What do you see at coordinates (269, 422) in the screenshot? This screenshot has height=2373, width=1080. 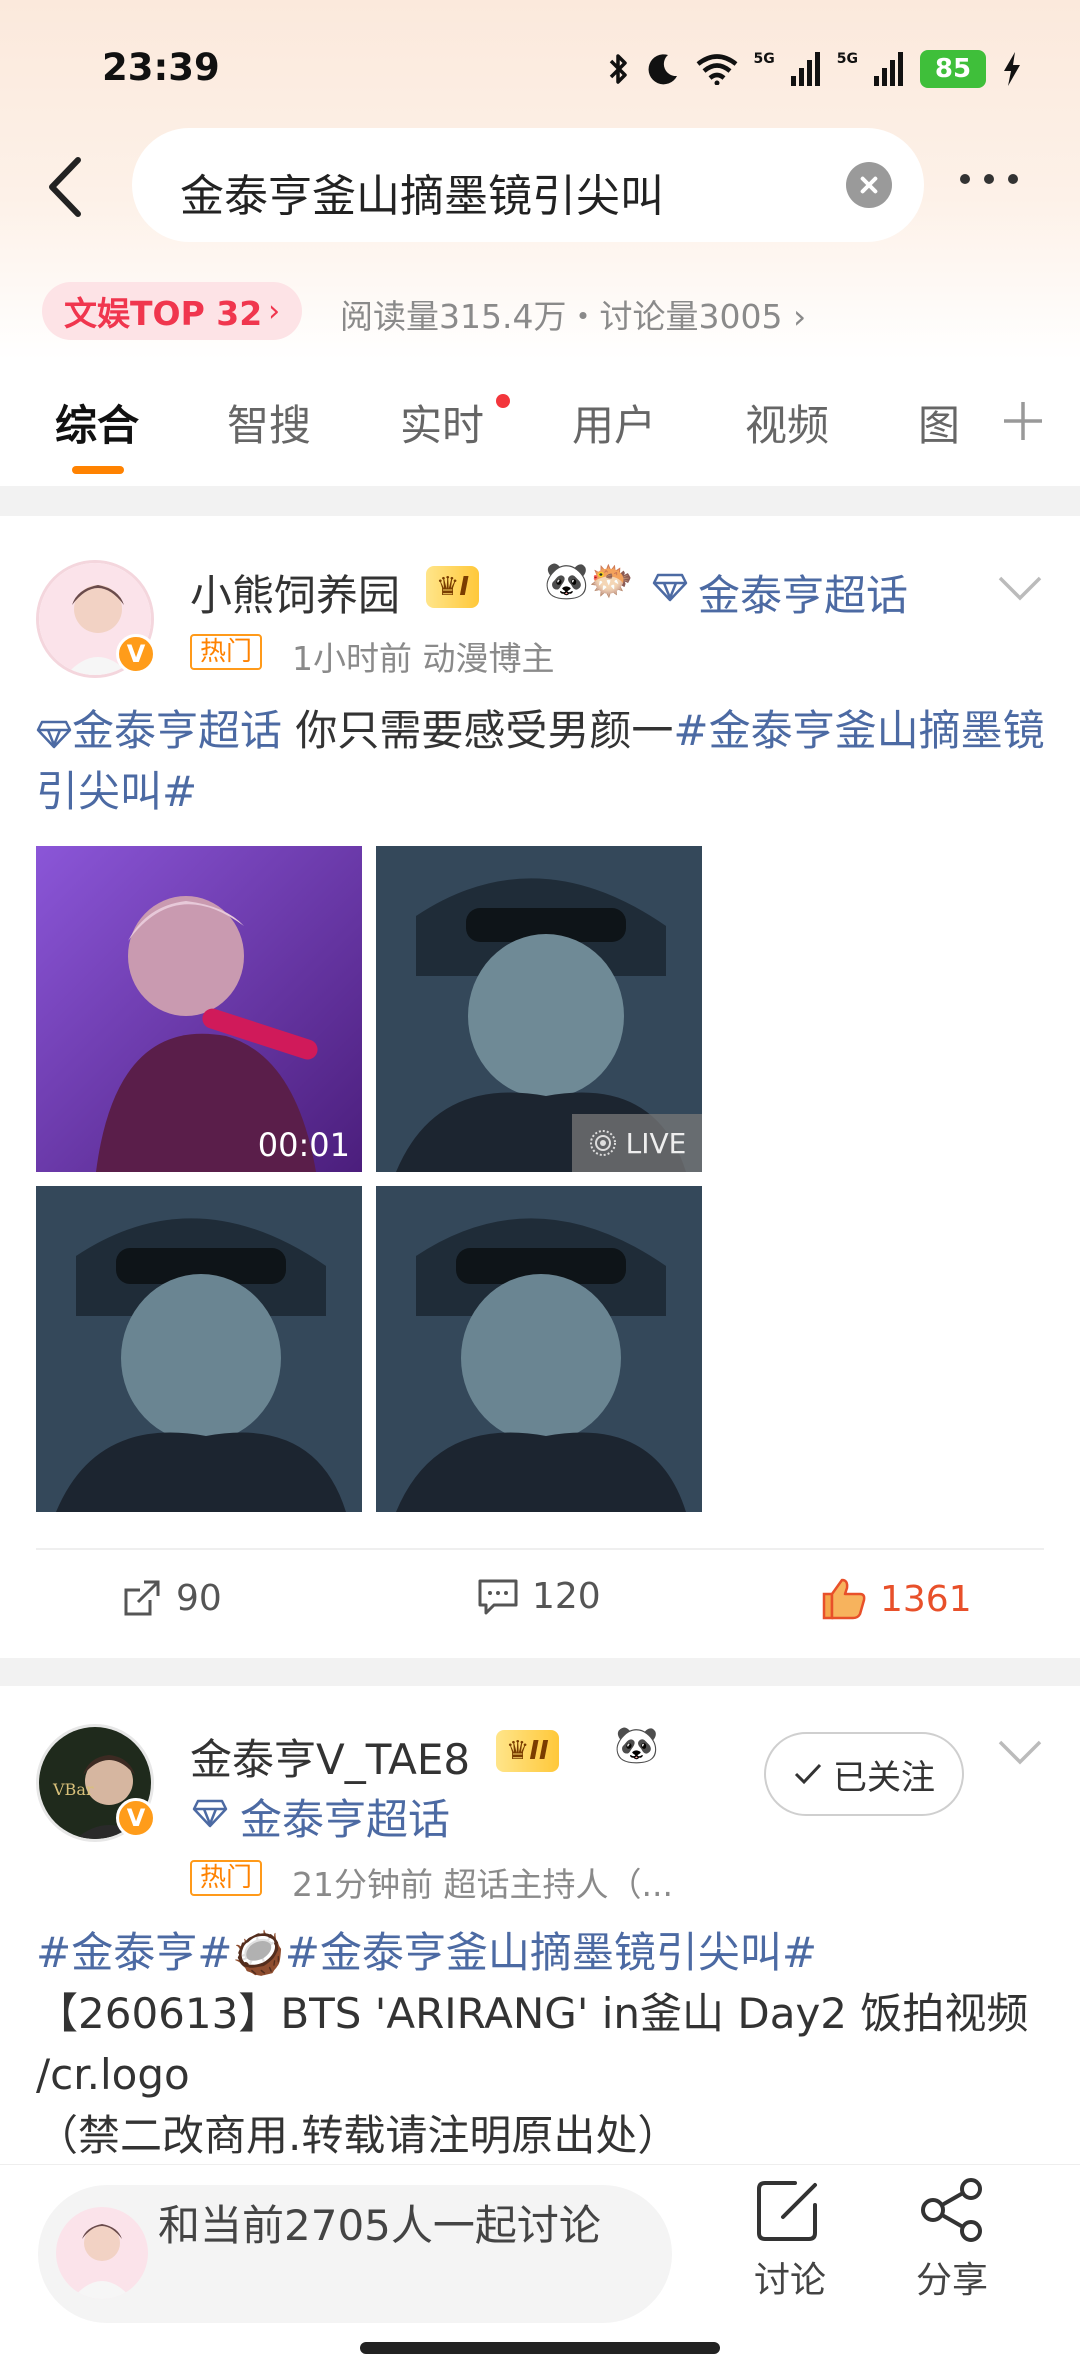 I see `tab-smart-search: 智搜` at bounding box center [269, 422].